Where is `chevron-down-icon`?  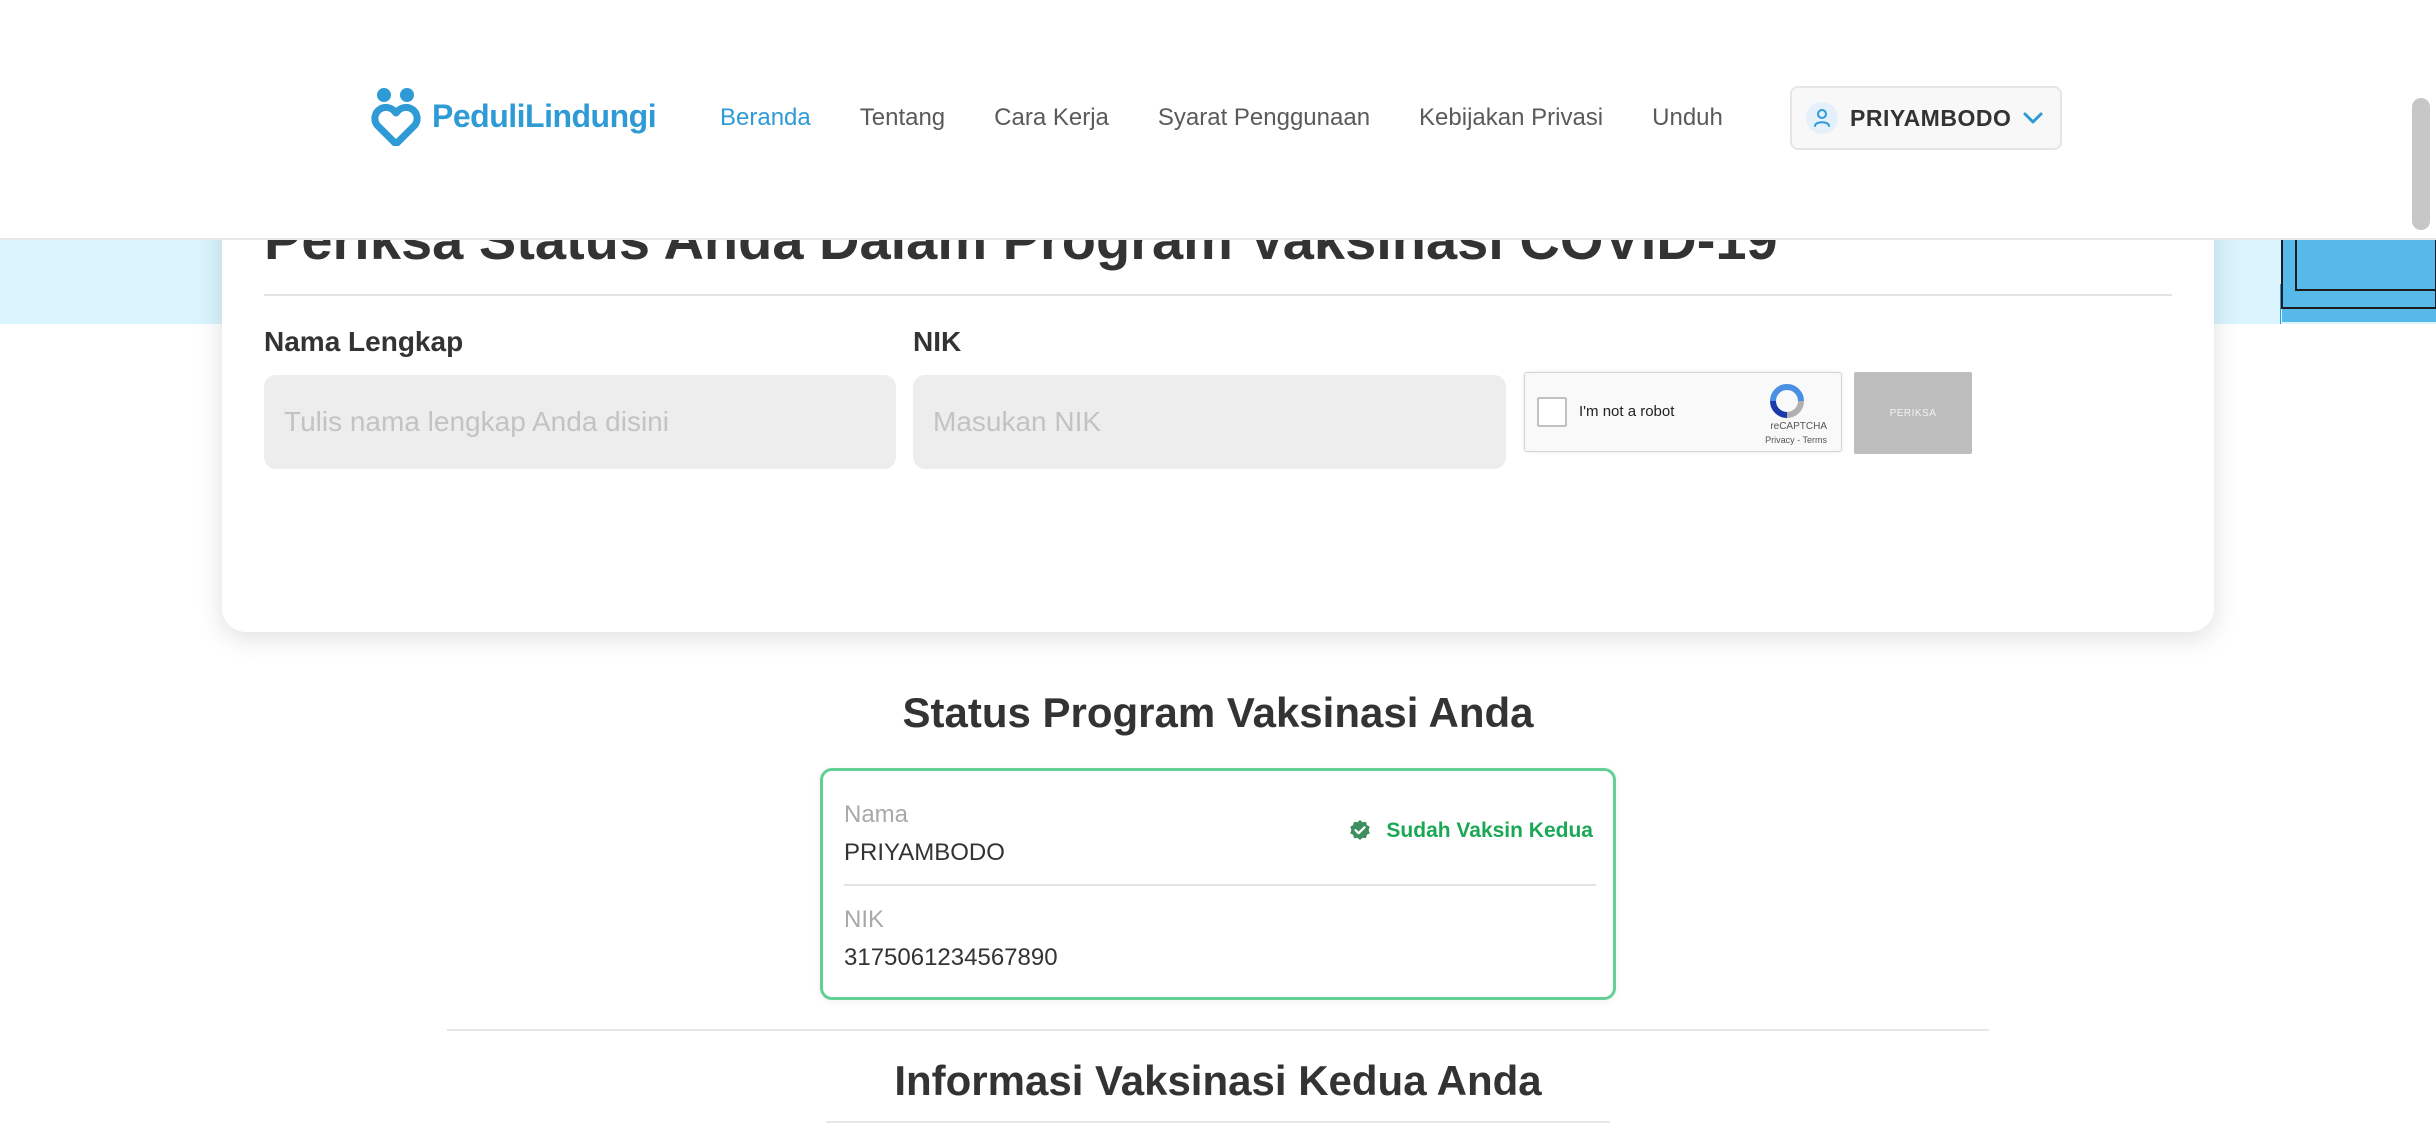 chevron-down-icon is located at coordinates (2033, 118).